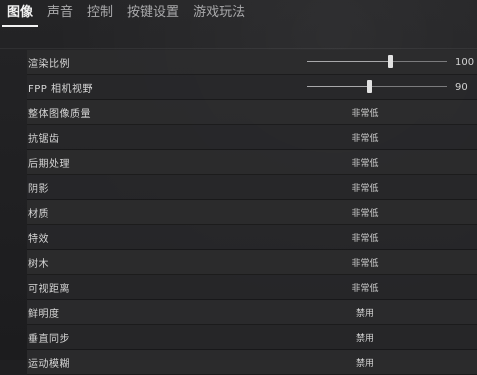 This screenshot has height=375, width=477. Describe the element at coordinates (20, 14) in the screenshot. I see `tab-graphics: 图像` at that location.